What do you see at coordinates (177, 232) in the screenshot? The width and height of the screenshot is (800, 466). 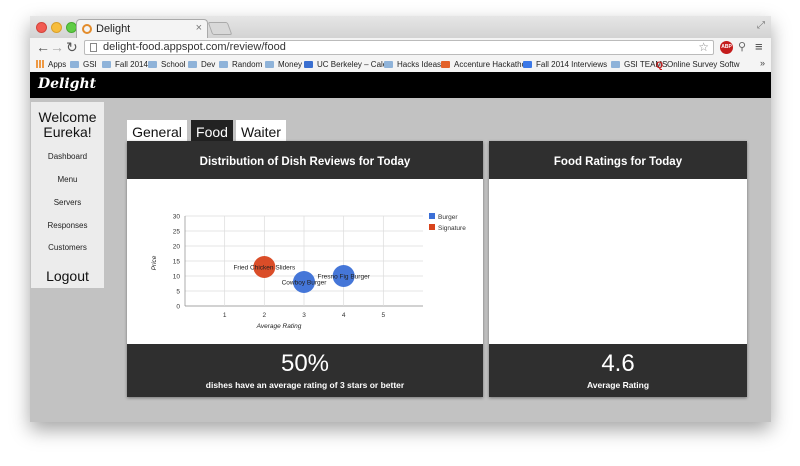 I see `y-tick-label: 25` at bounding box center [177, 232].